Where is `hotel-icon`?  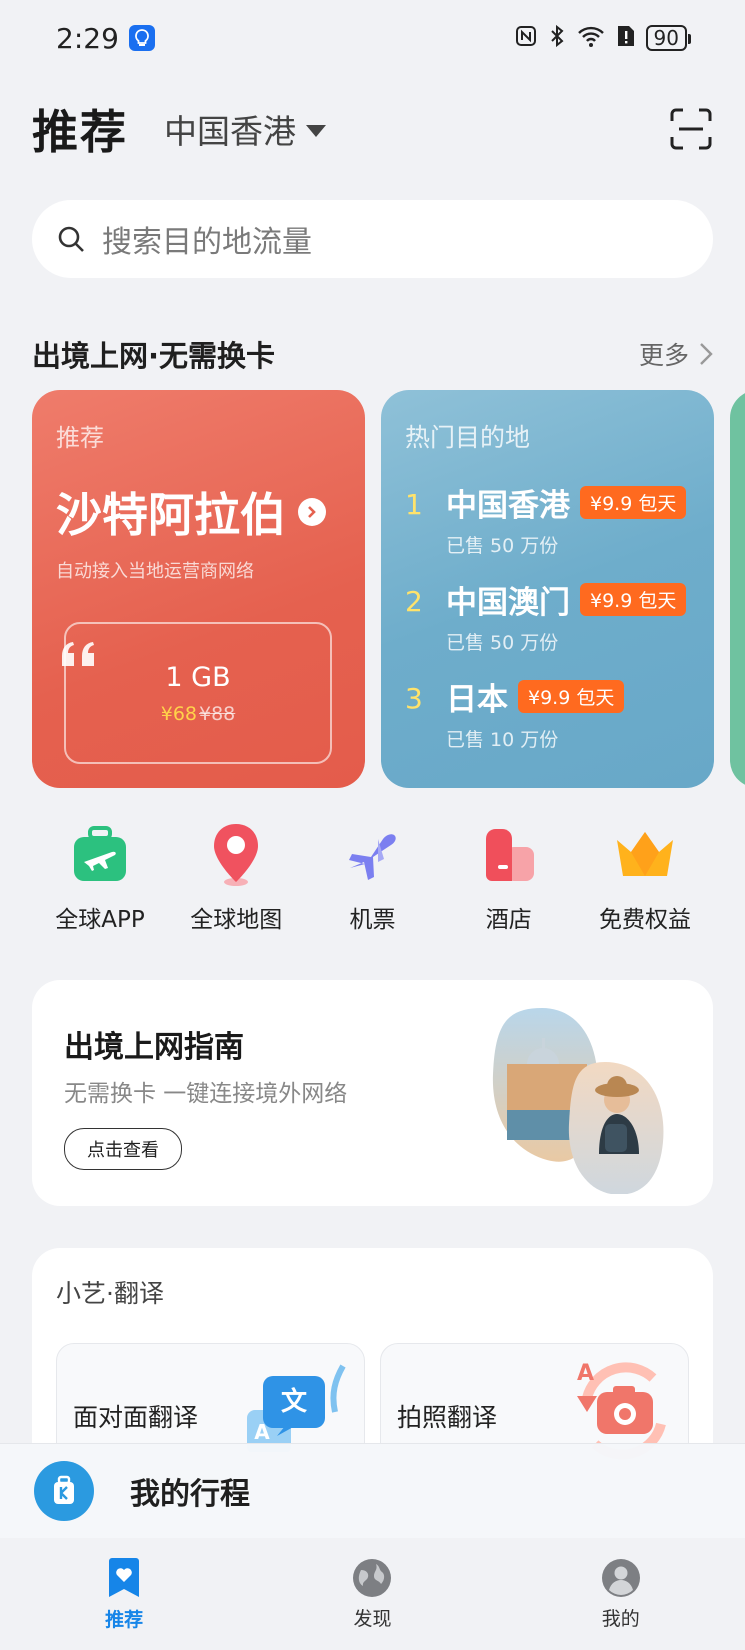
hotel-icon is located at coordinates (509, 855).